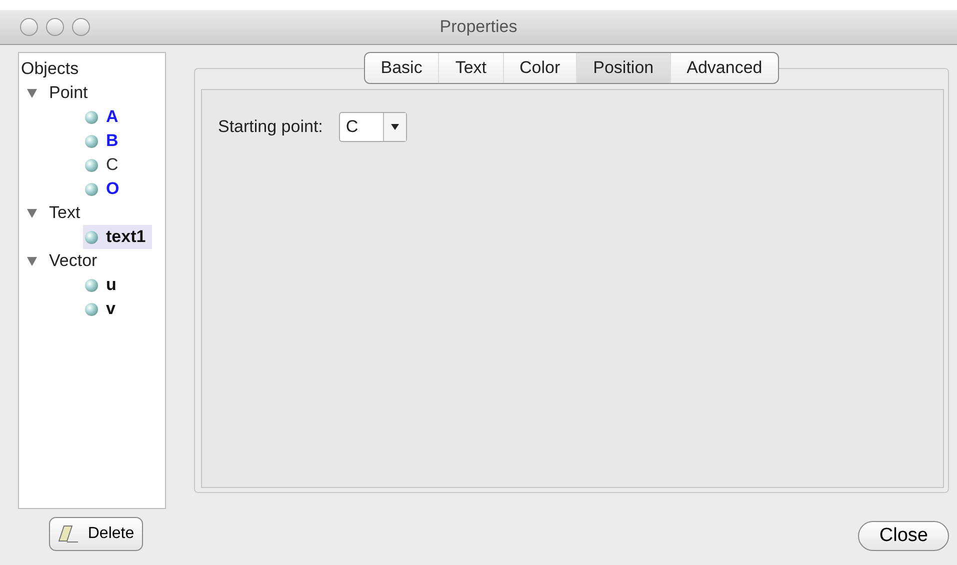 This screenshot has height=565, width=957. Describe the element at coordinates (103, 165) in the screenshot. I see `tree-item: C` at that location.